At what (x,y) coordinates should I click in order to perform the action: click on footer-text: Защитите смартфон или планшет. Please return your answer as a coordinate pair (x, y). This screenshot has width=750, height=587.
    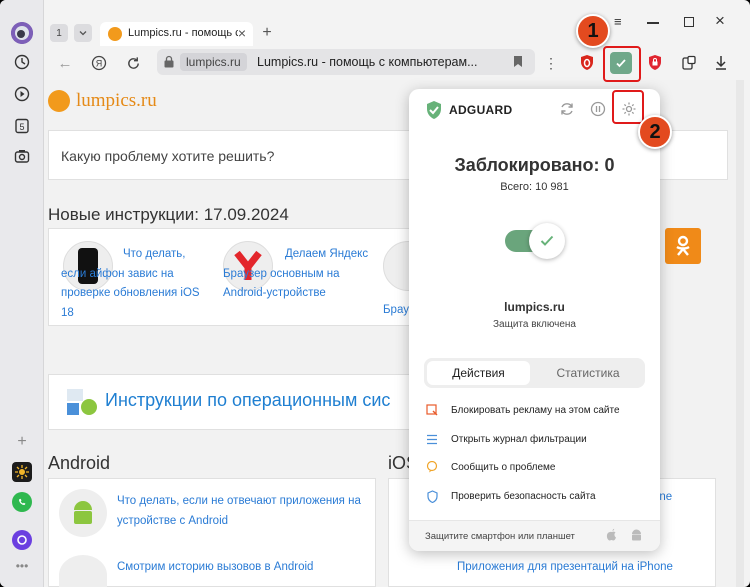
    Looking at the image, I should click on (500, 536).